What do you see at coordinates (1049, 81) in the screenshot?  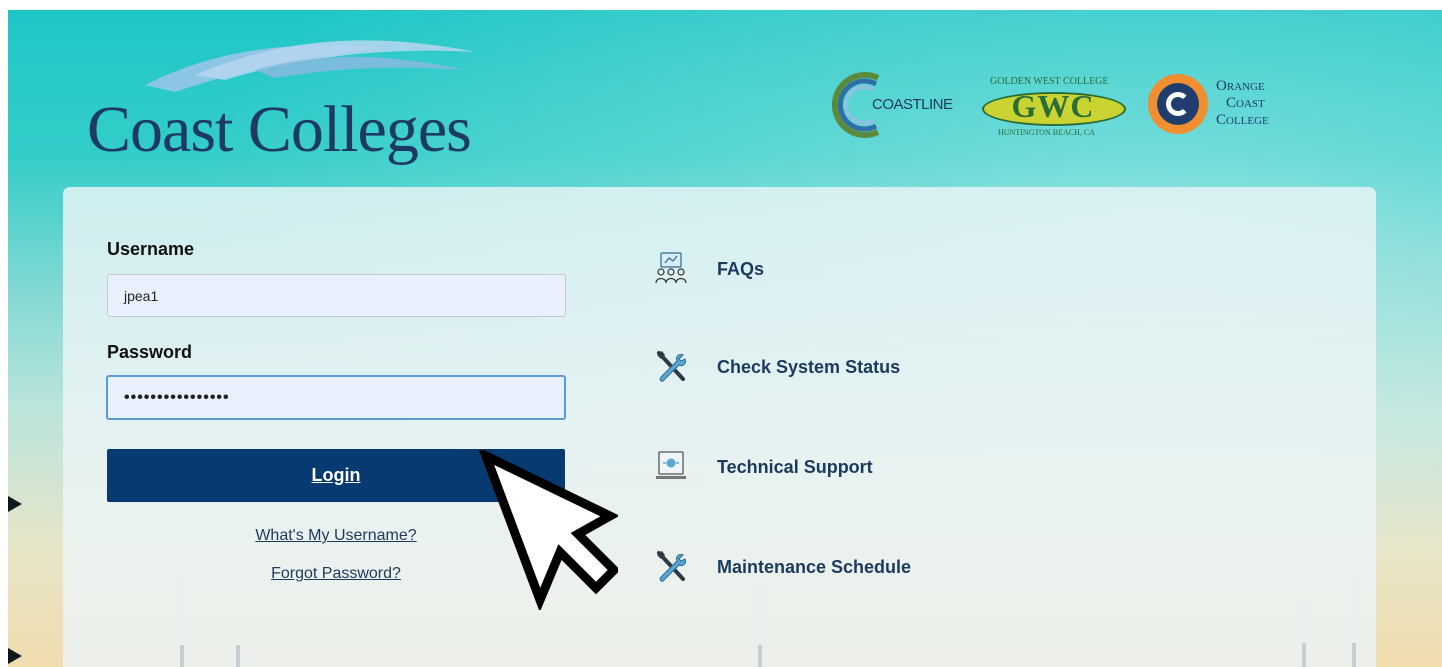 I see `gwc-top-text: GOLDEN WEST COLLEGE` at bounding box center [1049, 81].